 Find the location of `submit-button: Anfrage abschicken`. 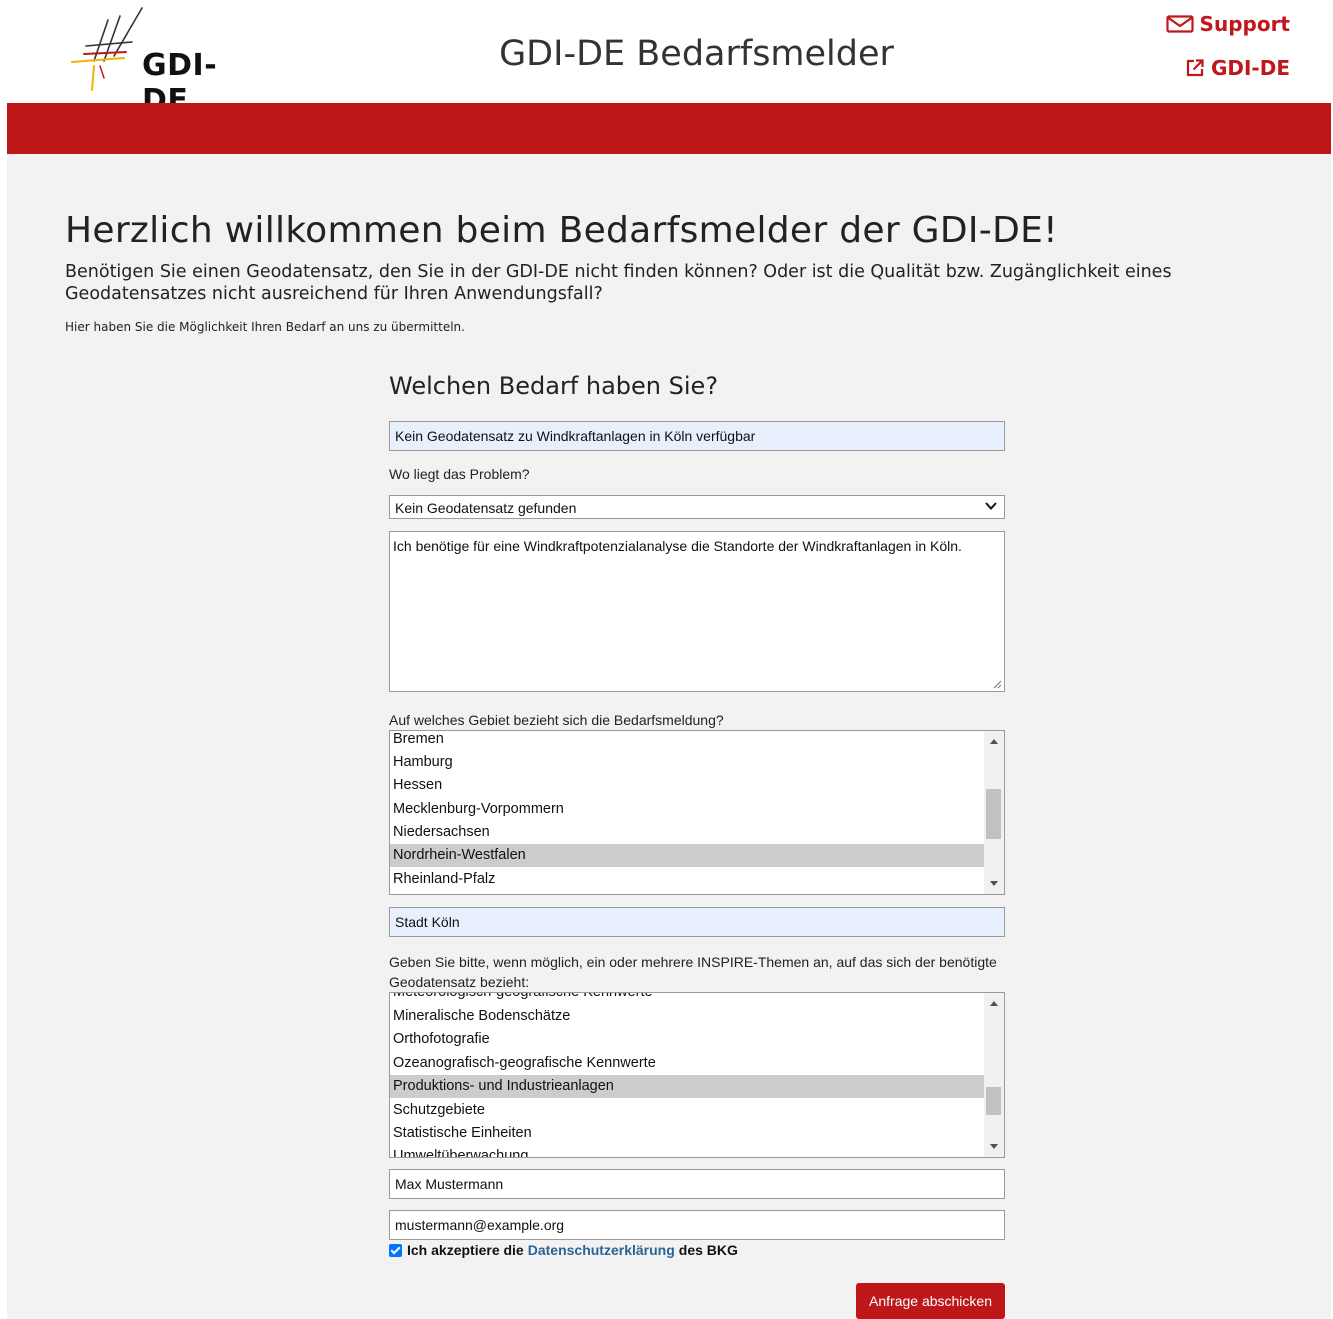

submit-button: Anfrage abschicken is located at coordinates (930, 1301).